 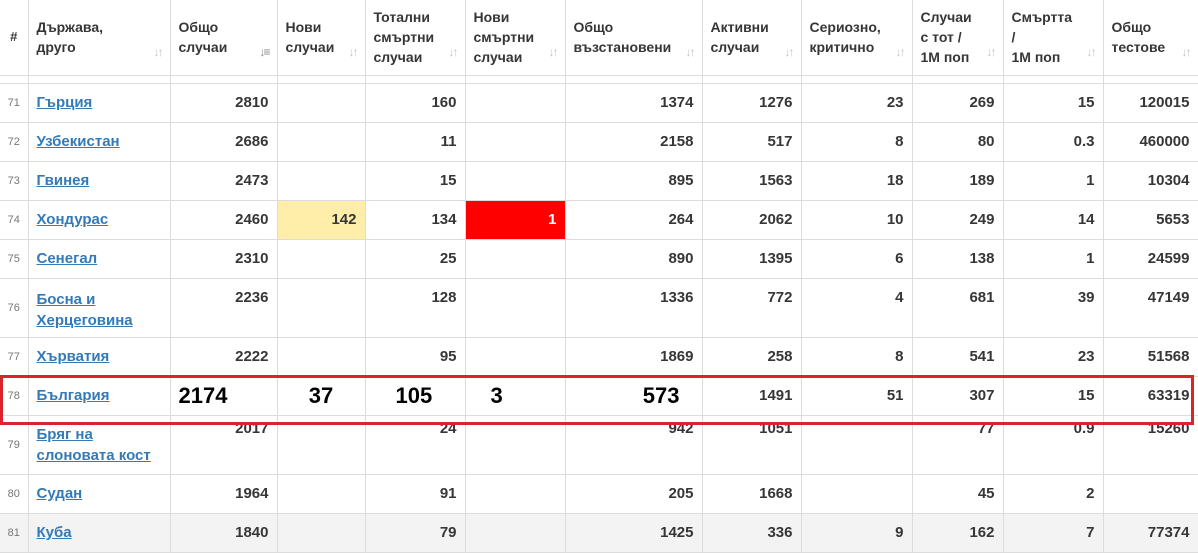 I want to click on cases-per-1m-cell: 269, so click(x=958, y=103).